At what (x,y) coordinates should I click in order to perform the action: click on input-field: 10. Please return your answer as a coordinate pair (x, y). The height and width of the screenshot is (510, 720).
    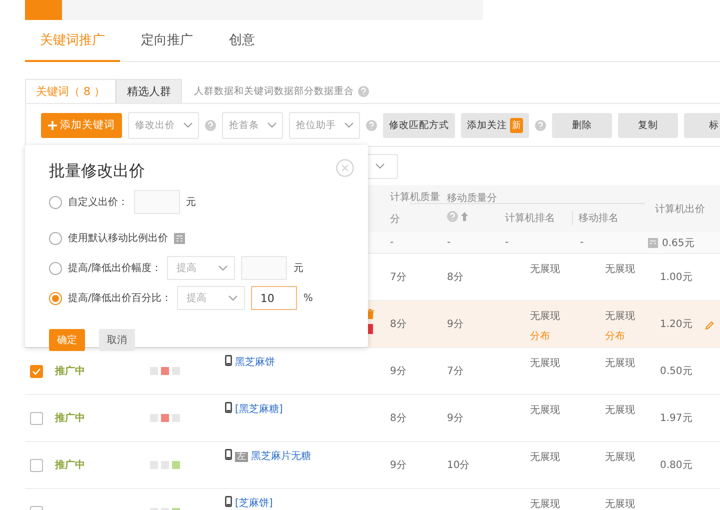
    Looking at the image, I should click on (274, 298).